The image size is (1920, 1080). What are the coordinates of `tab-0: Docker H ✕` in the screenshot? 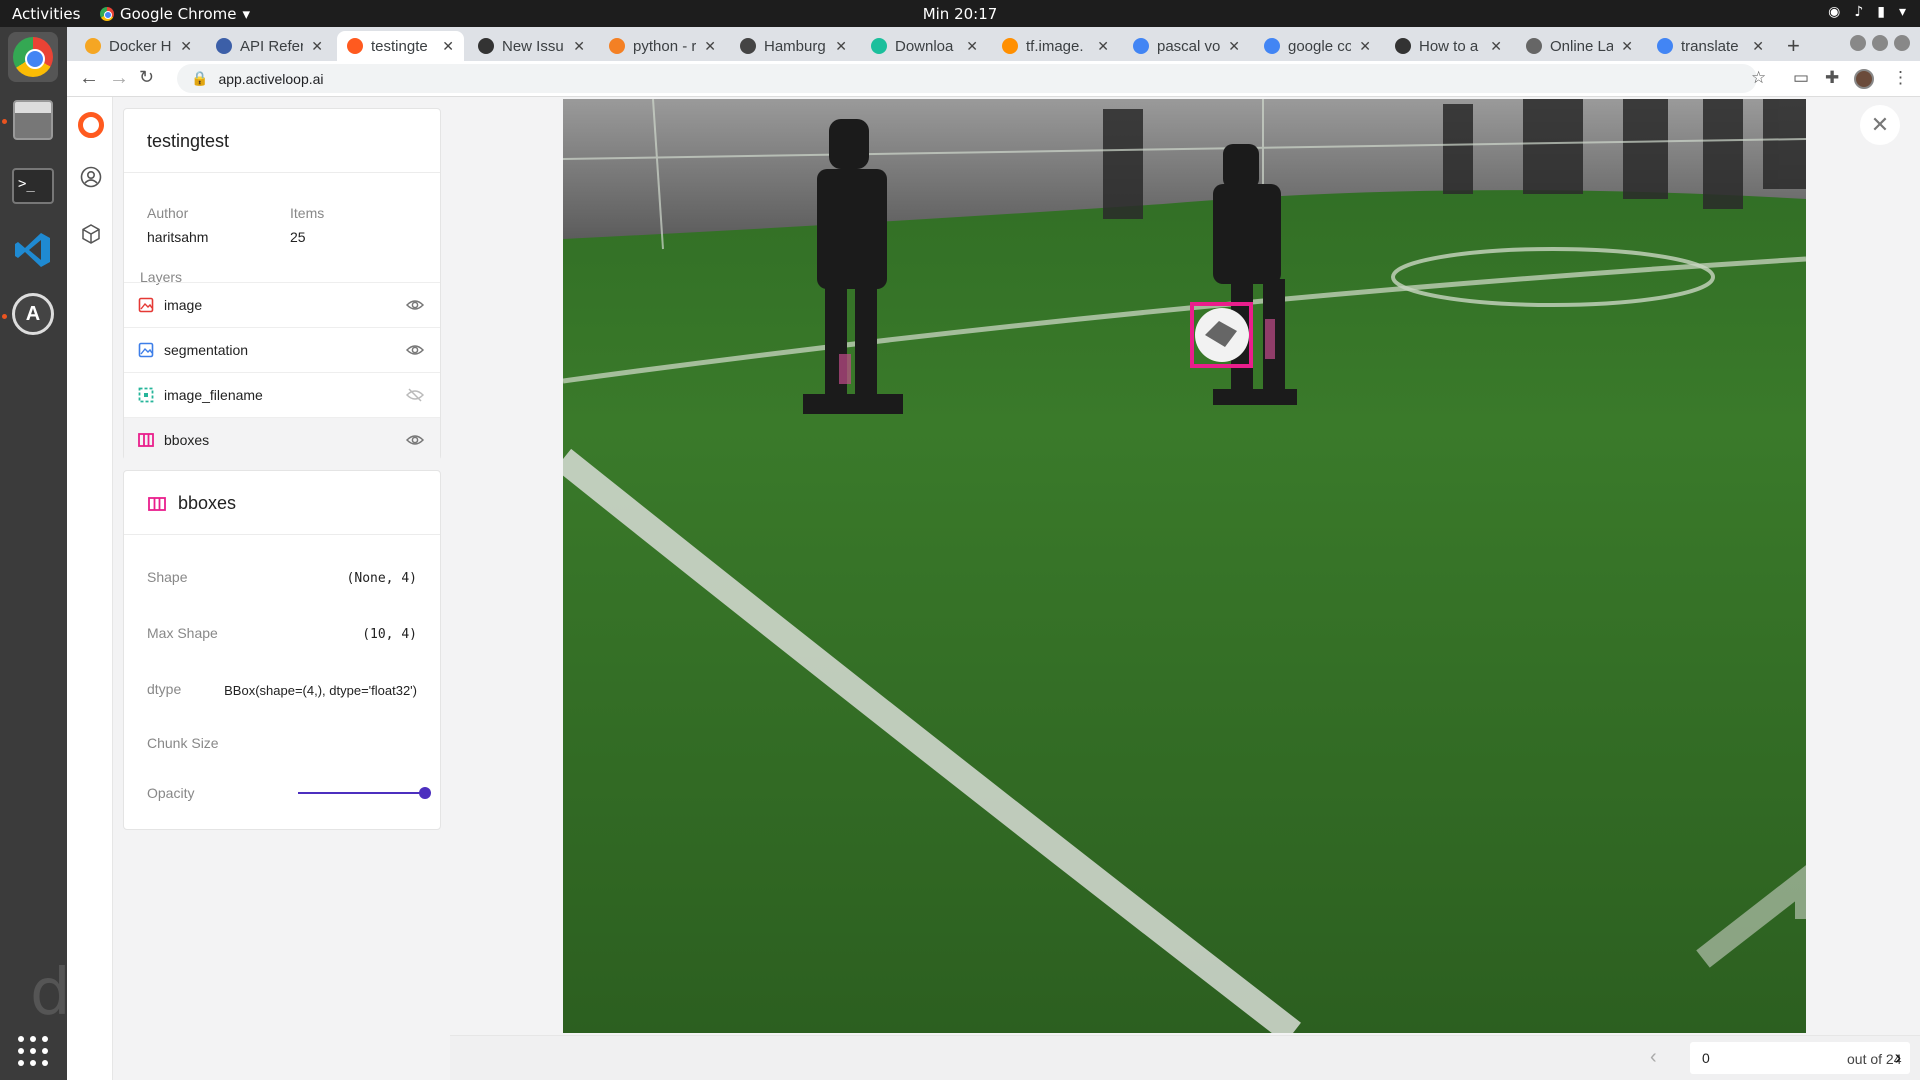 It's located at (138, 46).